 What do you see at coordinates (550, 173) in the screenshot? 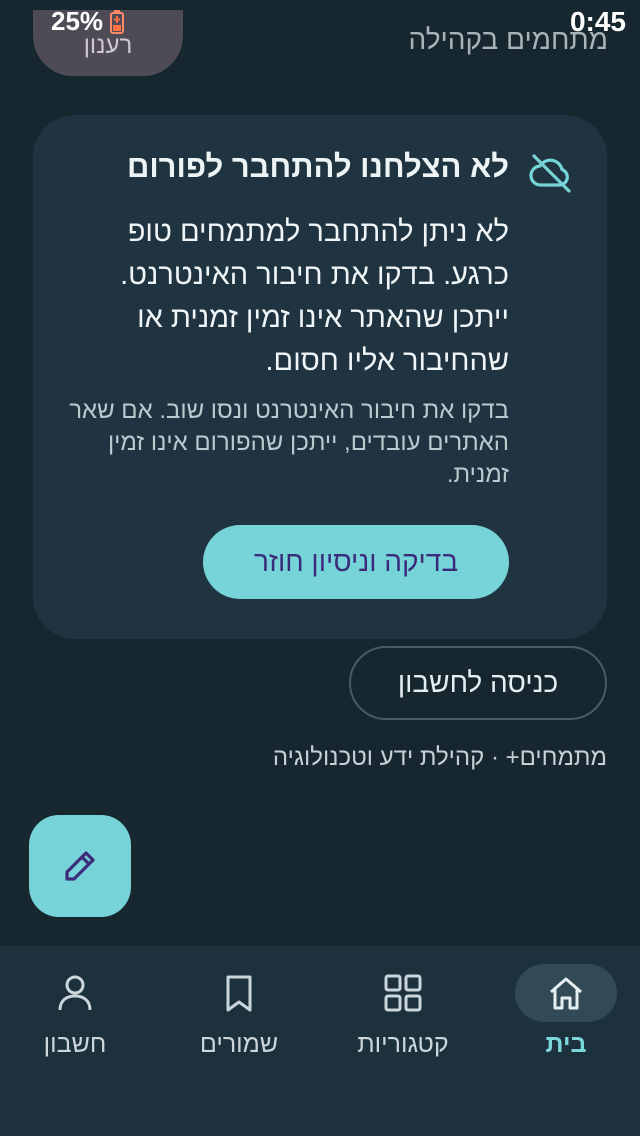
I see `cloud-off-icon` at bounding box center [550, 173].